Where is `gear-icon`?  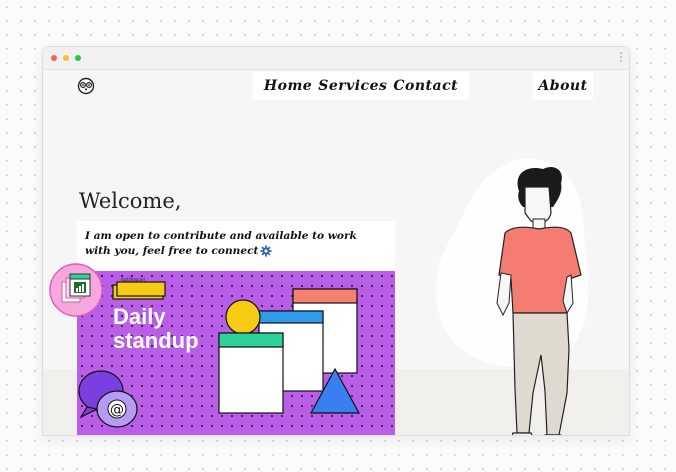
gear-icon is located at coordinates (266, 251).